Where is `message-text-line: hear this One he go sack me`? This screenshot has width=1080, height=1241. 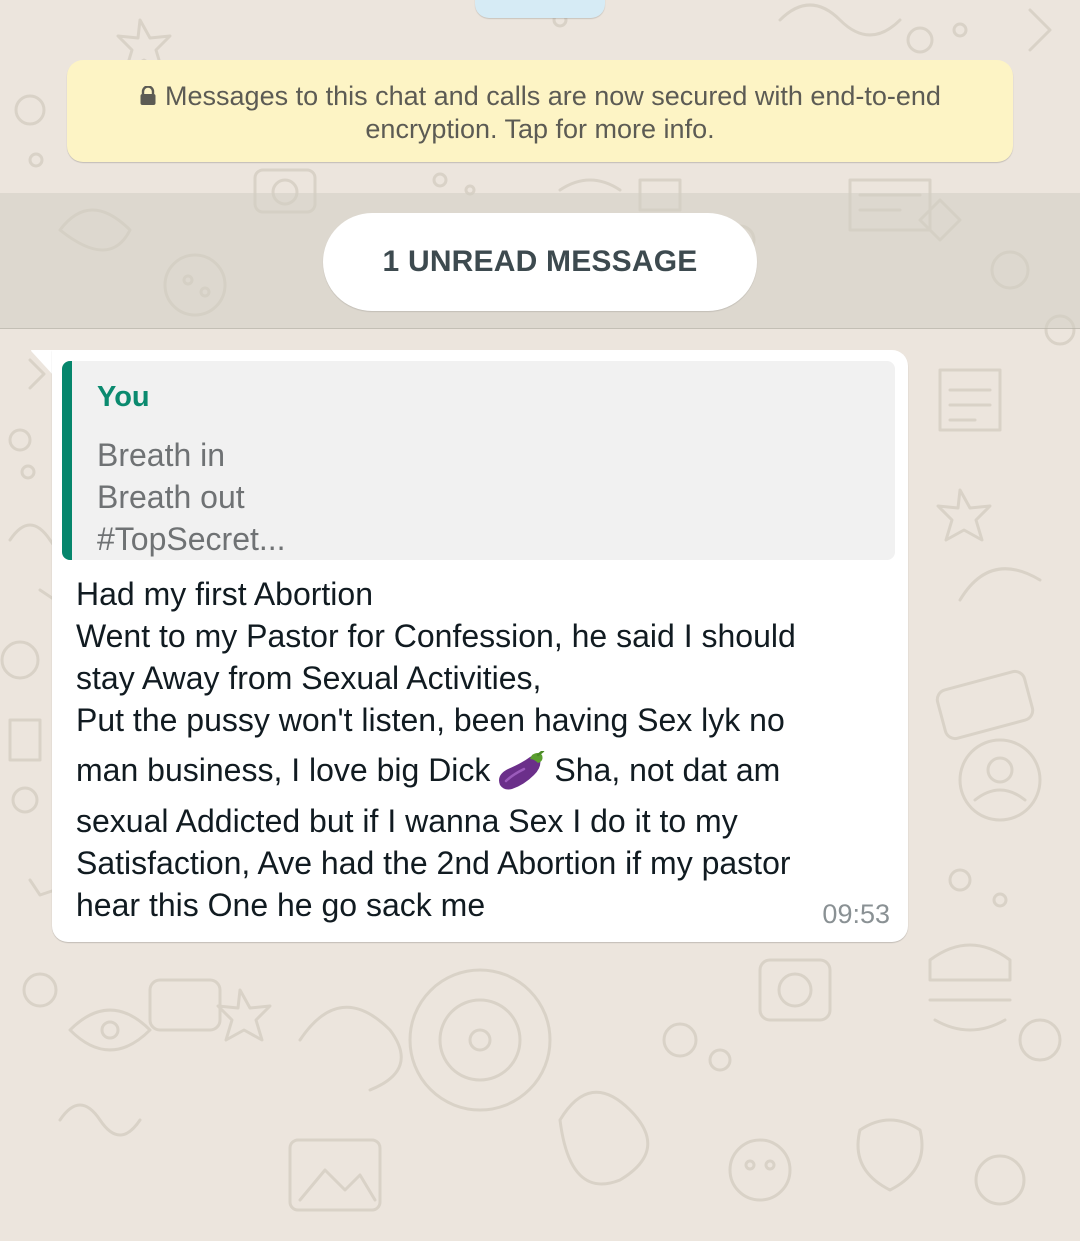
message-text-line: hear this One he go sack me is located at coordinates (281, 905).